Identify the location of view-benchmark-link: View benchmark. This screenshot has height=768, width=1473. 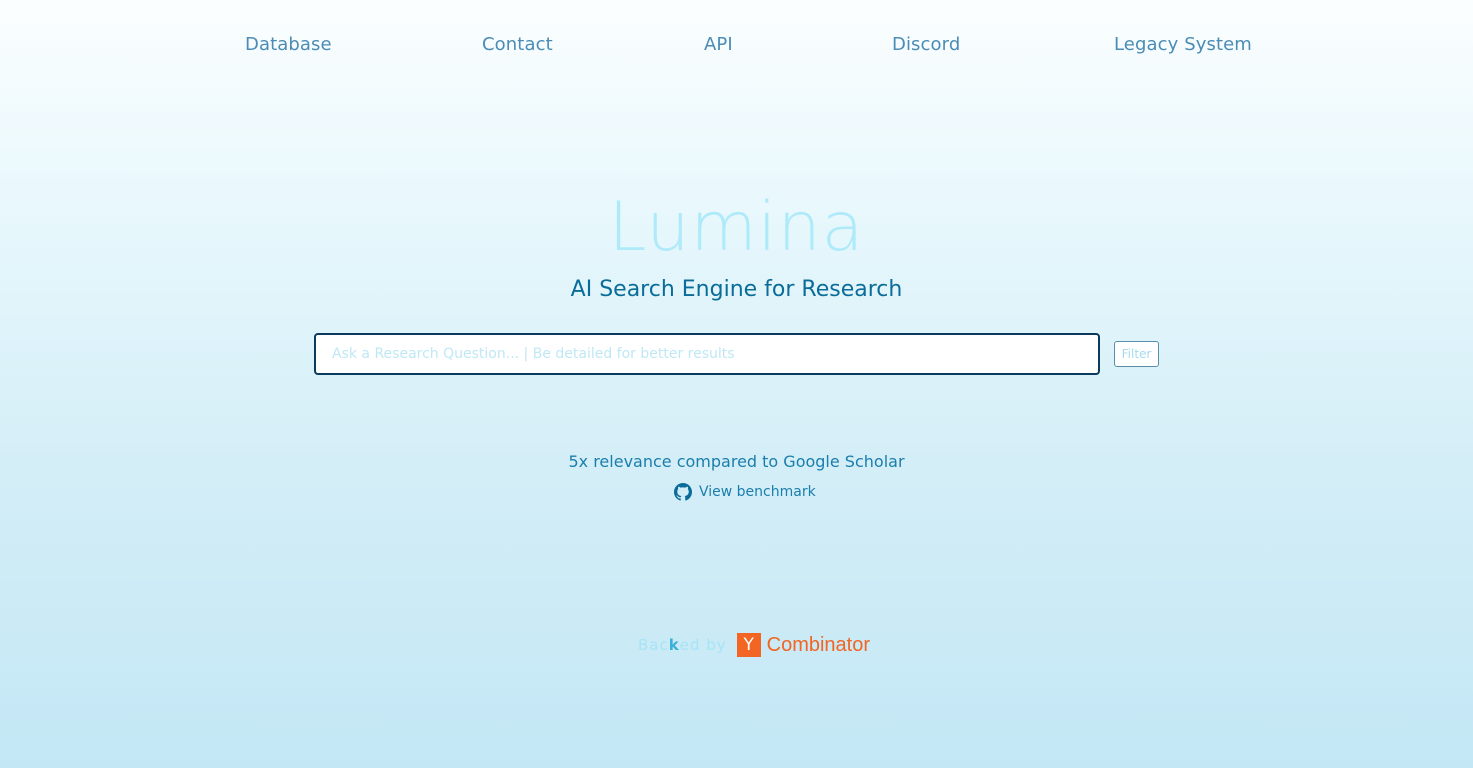
(745, 492).